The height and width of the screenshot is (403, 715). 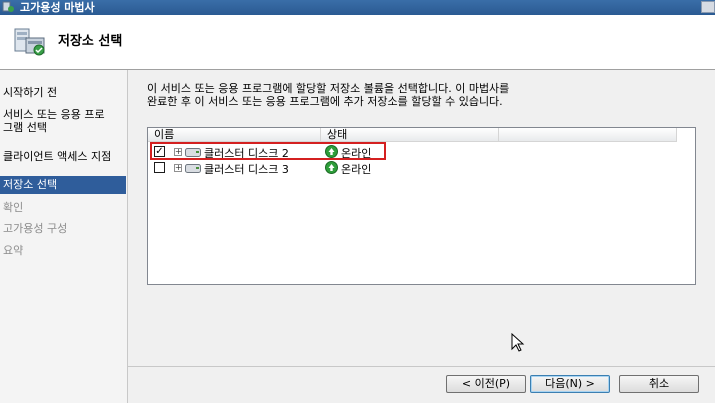 What do you see at coordinates (518, 342) in the screenshot?
I see `mouse-cursor-icon` at bounding box center [518, 342].